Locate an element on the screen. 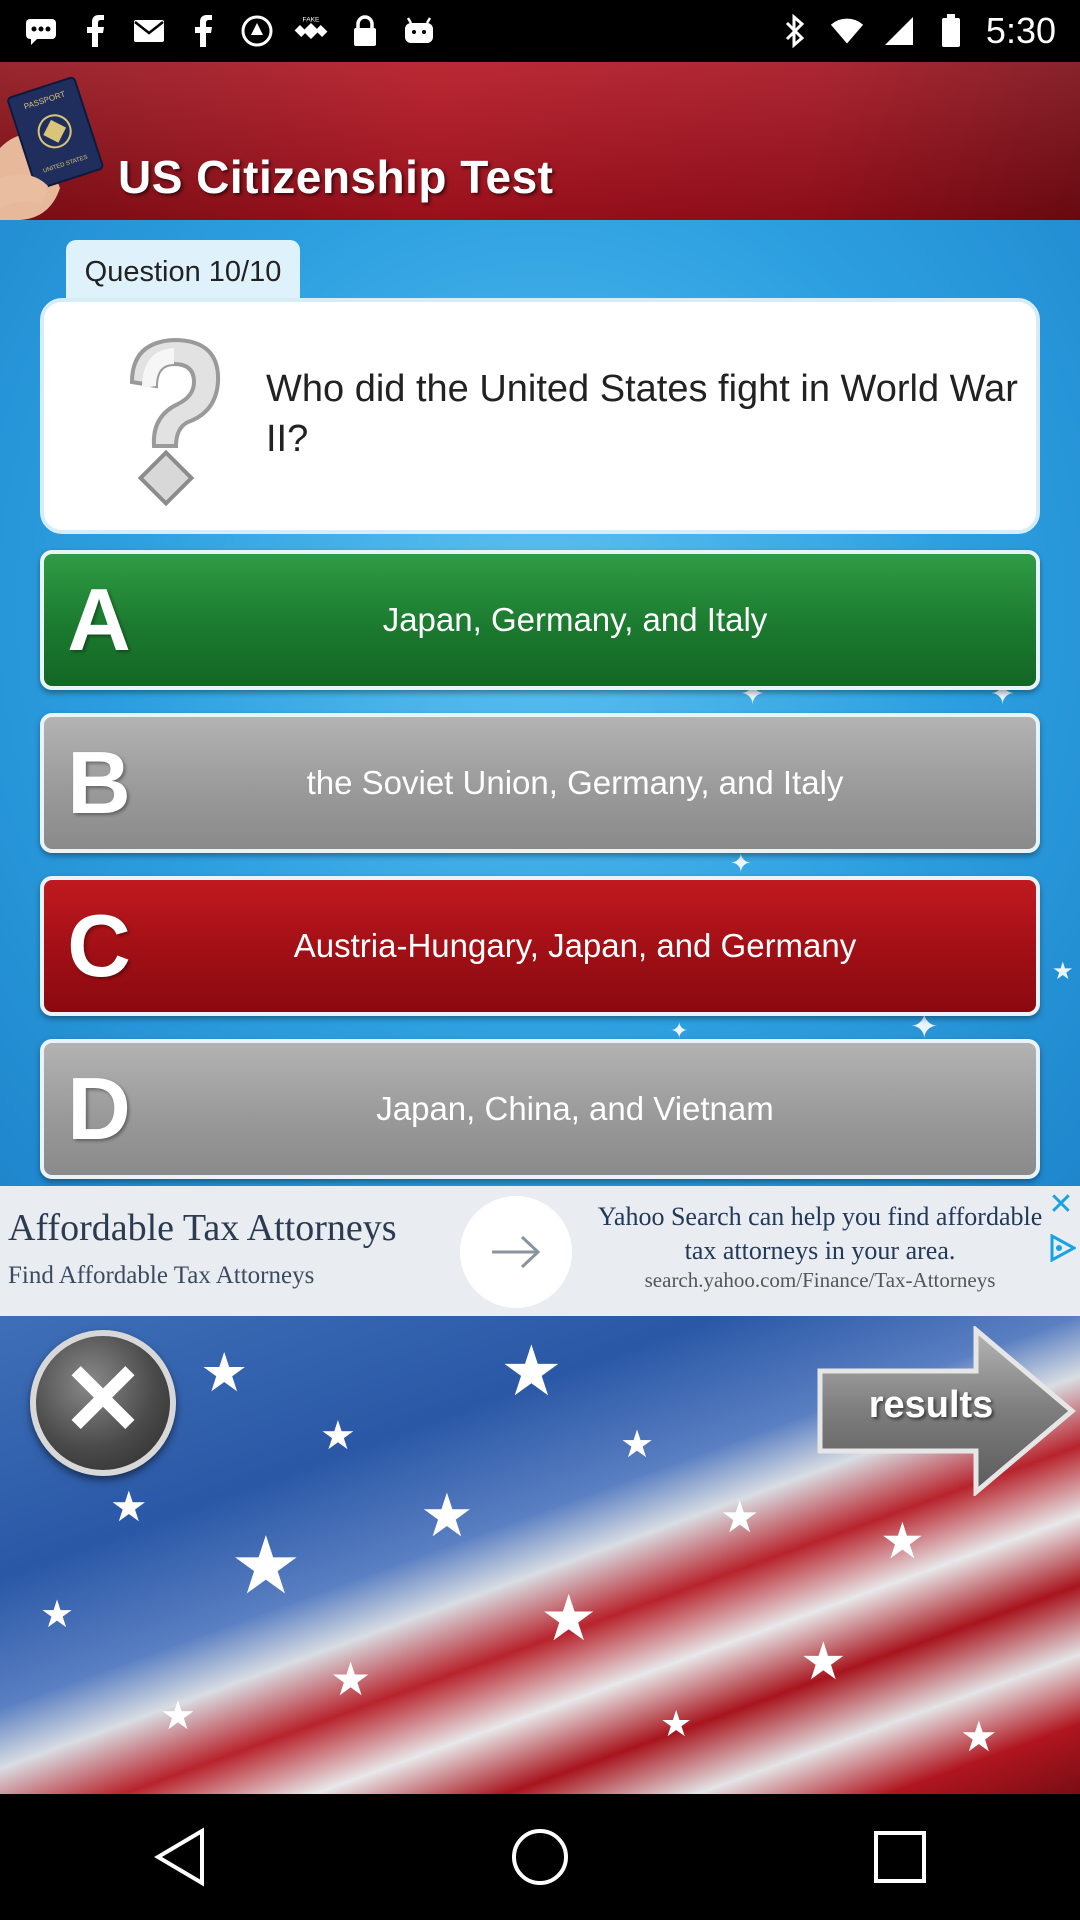 The width and height of the screenshot is (1080, 1920). star-decoration: ✦ is located at coordinates (741, 863).